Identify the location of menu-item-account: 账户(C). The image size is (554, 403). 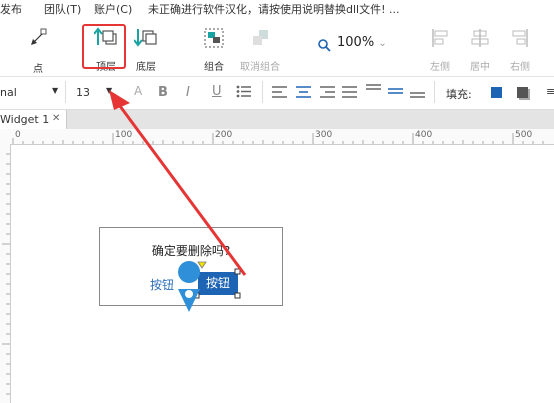
(113, 9).